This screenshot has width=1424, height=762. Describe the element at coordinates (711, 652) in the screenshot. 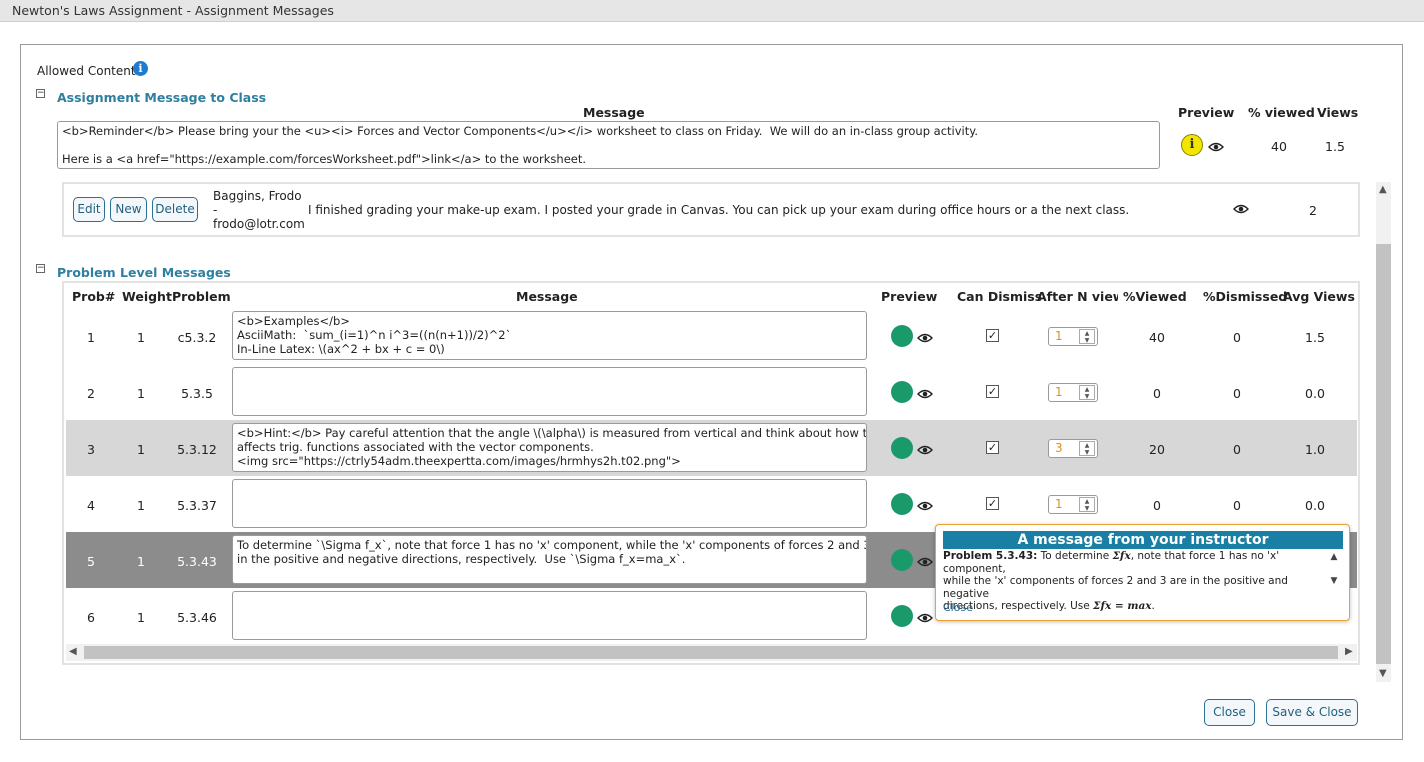

I see `horizontal-scrollbar-thumb` at that location.